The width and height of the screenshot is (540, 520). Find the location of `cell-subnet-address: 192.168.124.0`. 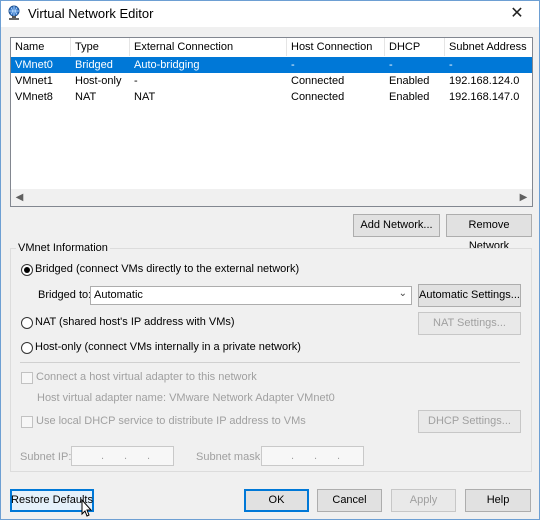

cell-subnet-address: 192.168.124.0 is located at coordinates (484, 81).